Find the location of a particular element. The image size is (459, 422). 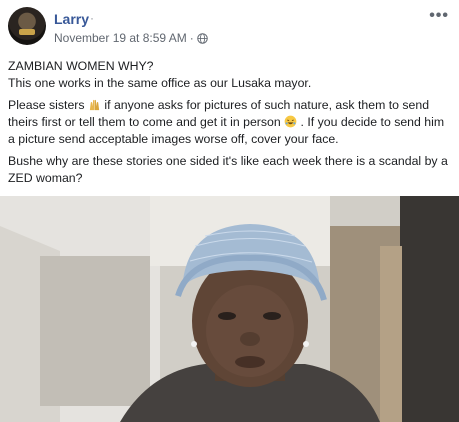

globe-icon is located at coordinates (202, 38).